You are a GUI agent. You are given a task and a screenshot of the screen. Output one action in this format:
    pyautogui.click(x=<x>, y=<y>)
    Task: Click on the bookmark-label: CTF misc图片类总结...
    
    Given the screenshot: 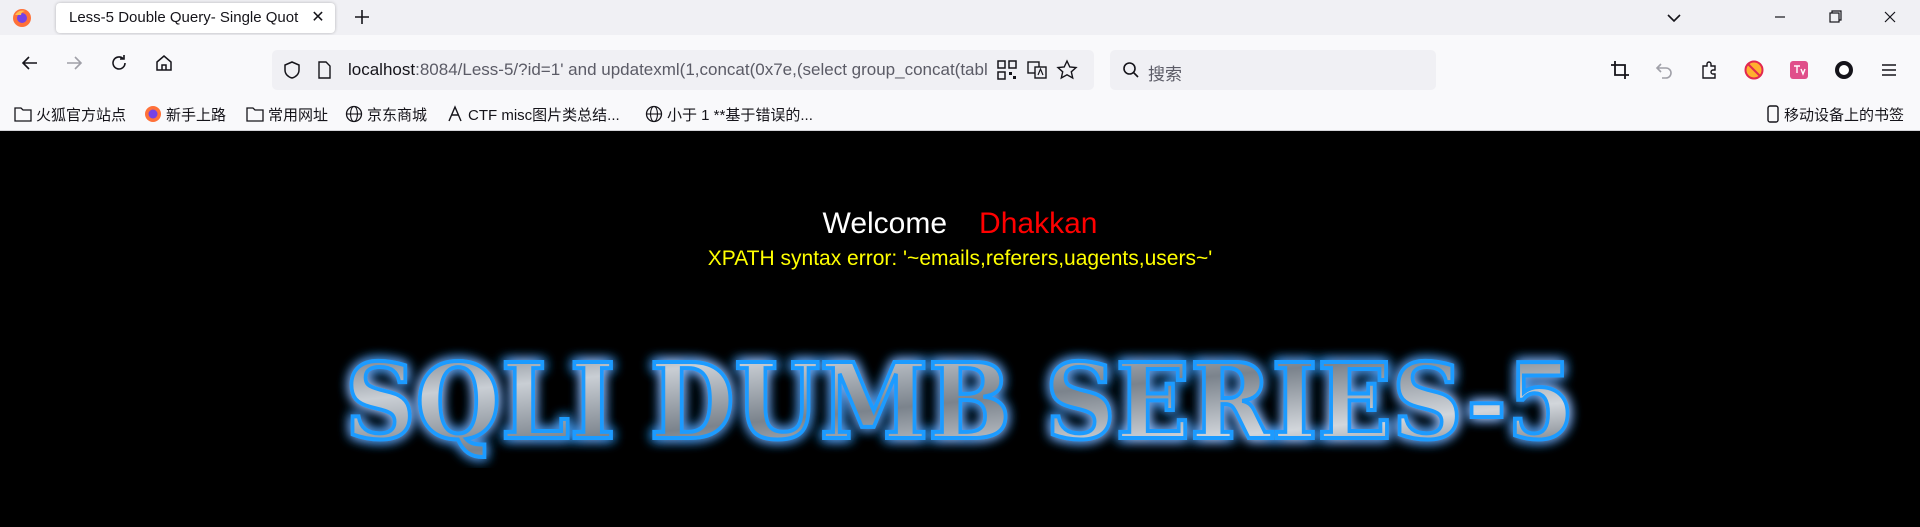 What is the action you would take?
    pyautogui.click(x=544, y=115)
    